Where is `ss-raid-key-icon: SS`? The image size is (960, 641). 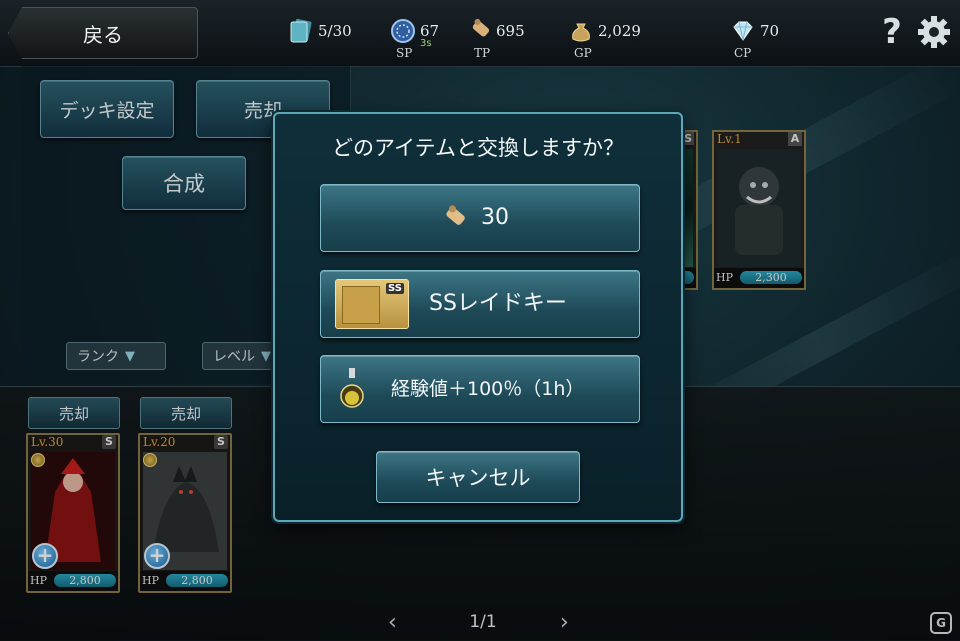 ss-raid-key-icon: SS is located at coordinates (372, 304).